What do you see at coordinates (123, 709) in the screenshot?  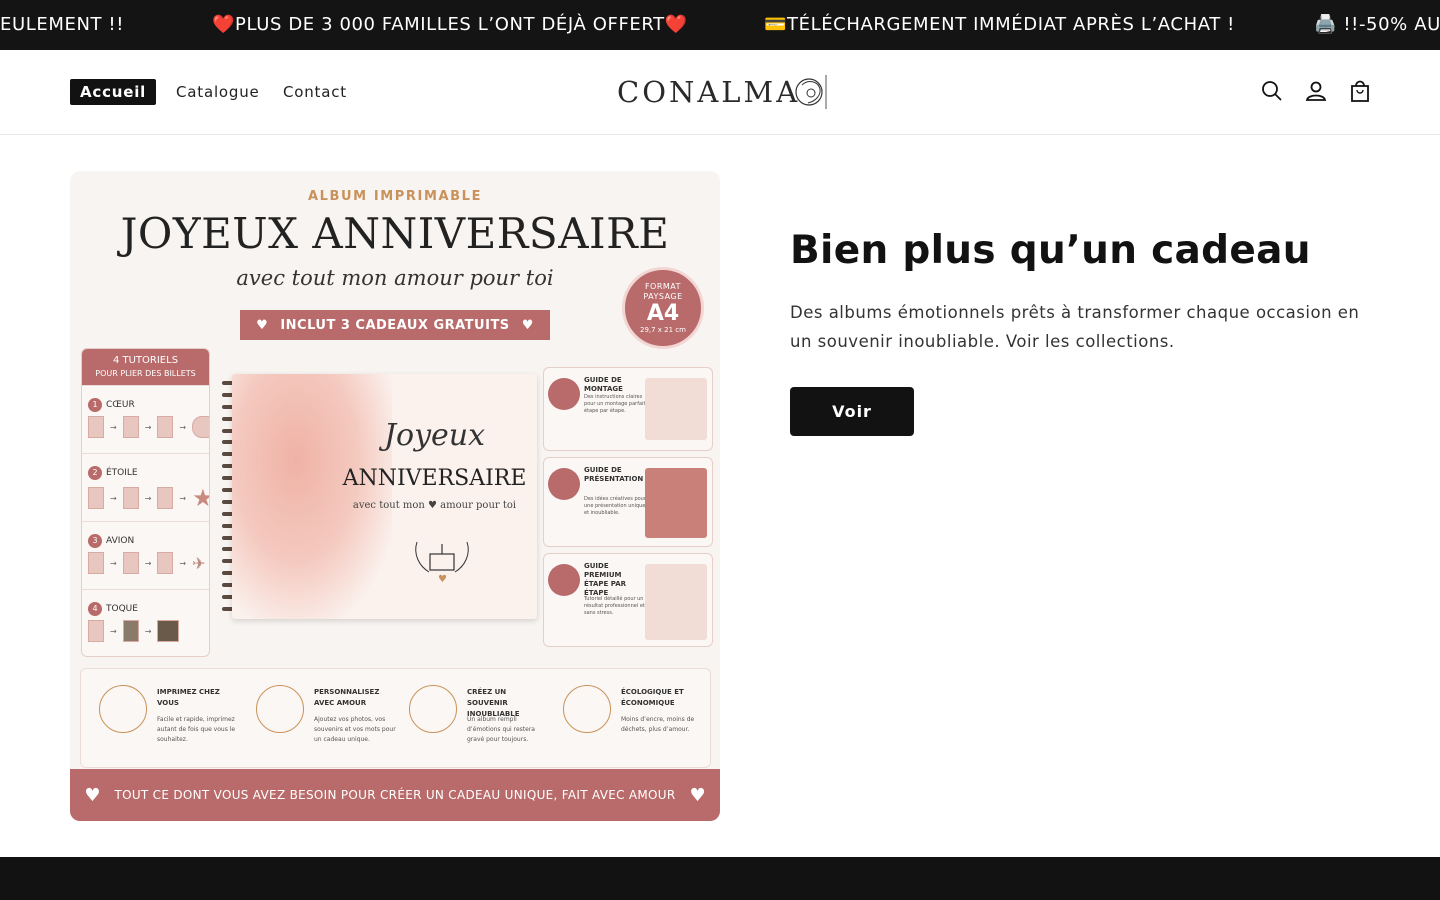 I see `printer-icon` at bounding box center [123, 709].